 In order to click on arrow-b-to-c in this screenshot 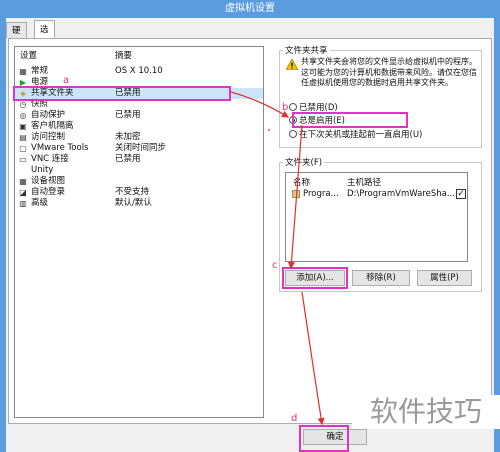, I will do `click(295, 197)`.